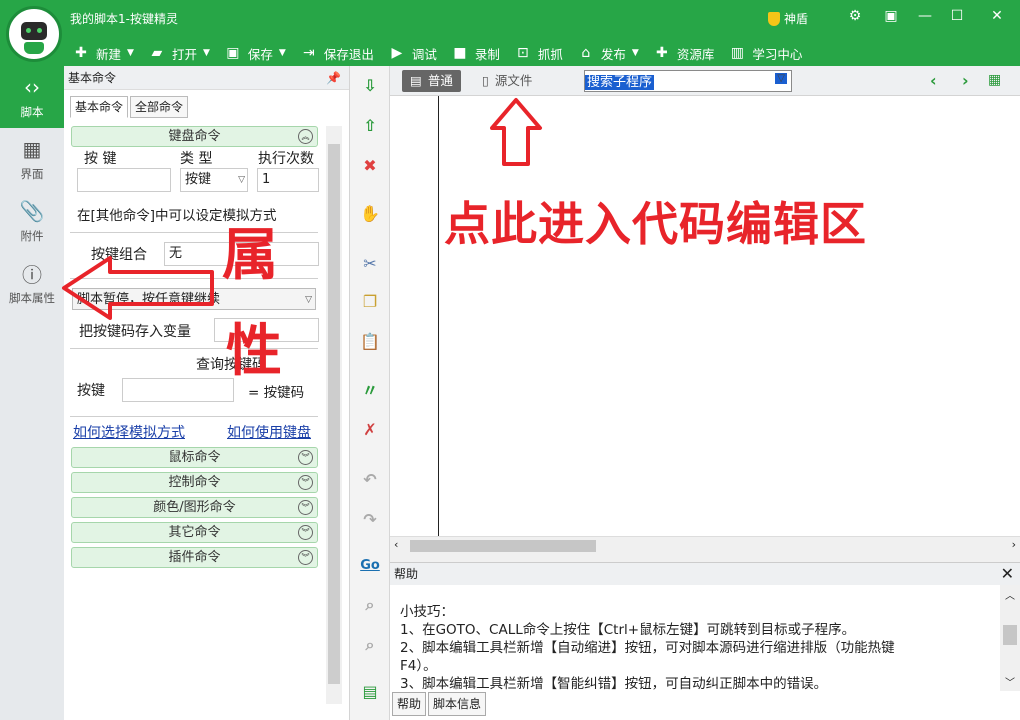 This screenshot has height=720, width=1020. Describe the element at coordinates (138, 288) in the screenshot. I see `annotation-arrow-left` at that location.